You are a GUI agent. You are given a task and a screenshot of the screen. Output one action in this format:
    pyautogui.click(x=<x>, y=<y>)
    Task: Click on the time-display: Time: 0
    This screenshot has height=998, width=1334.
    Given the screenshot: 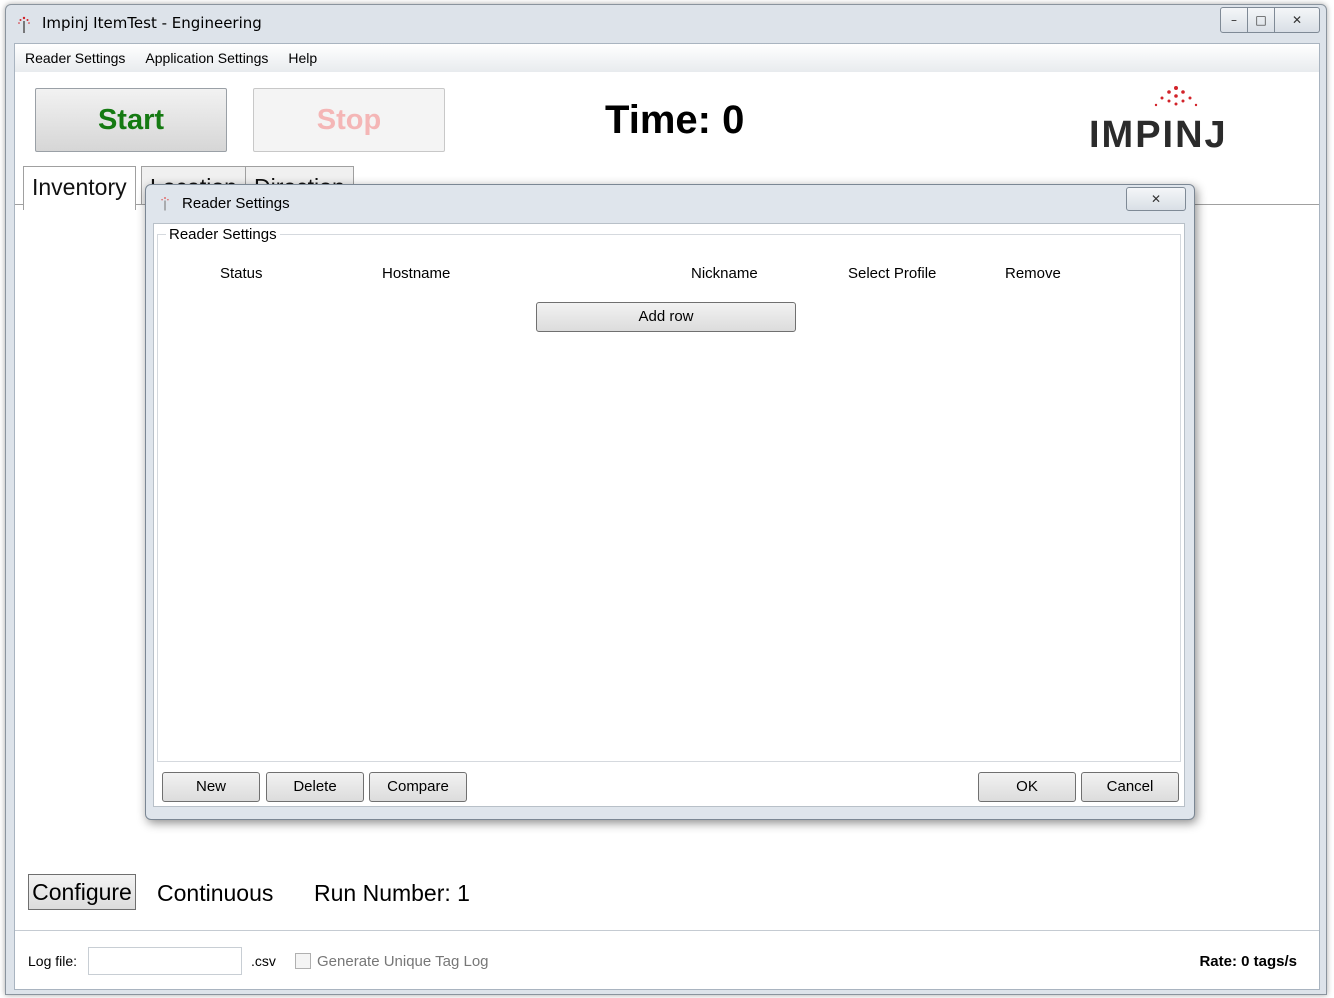 What is the action you would take?
    pyautogui.click(x=675, y=120)
    